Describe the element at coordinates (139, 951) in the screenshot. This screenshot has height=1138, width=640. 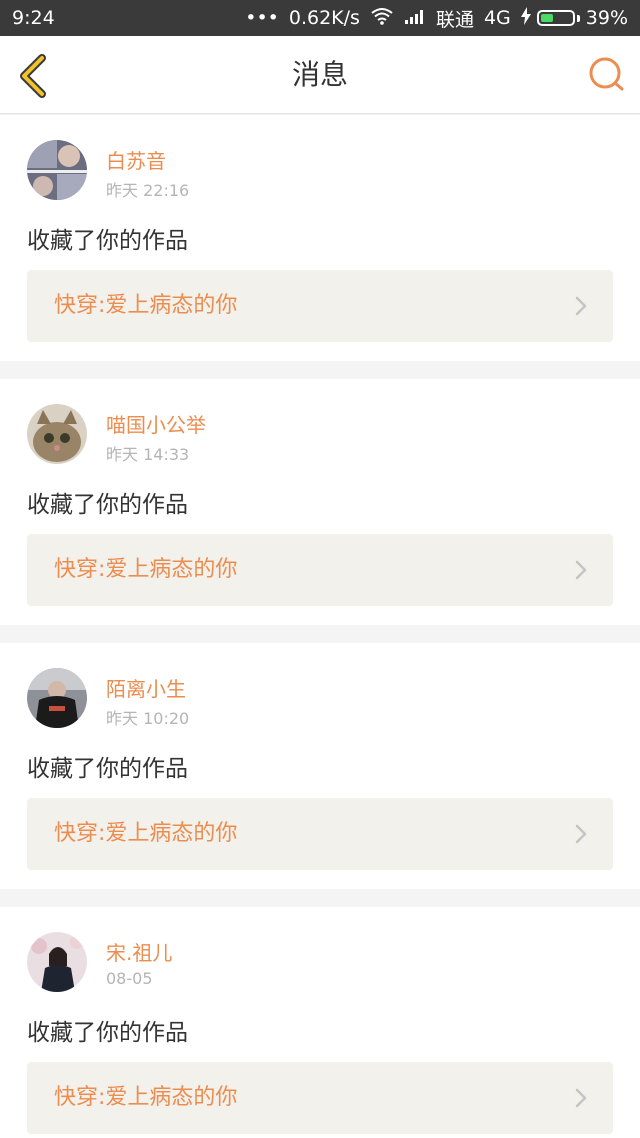
I see `user-name: 宋.祖儿` at that location.